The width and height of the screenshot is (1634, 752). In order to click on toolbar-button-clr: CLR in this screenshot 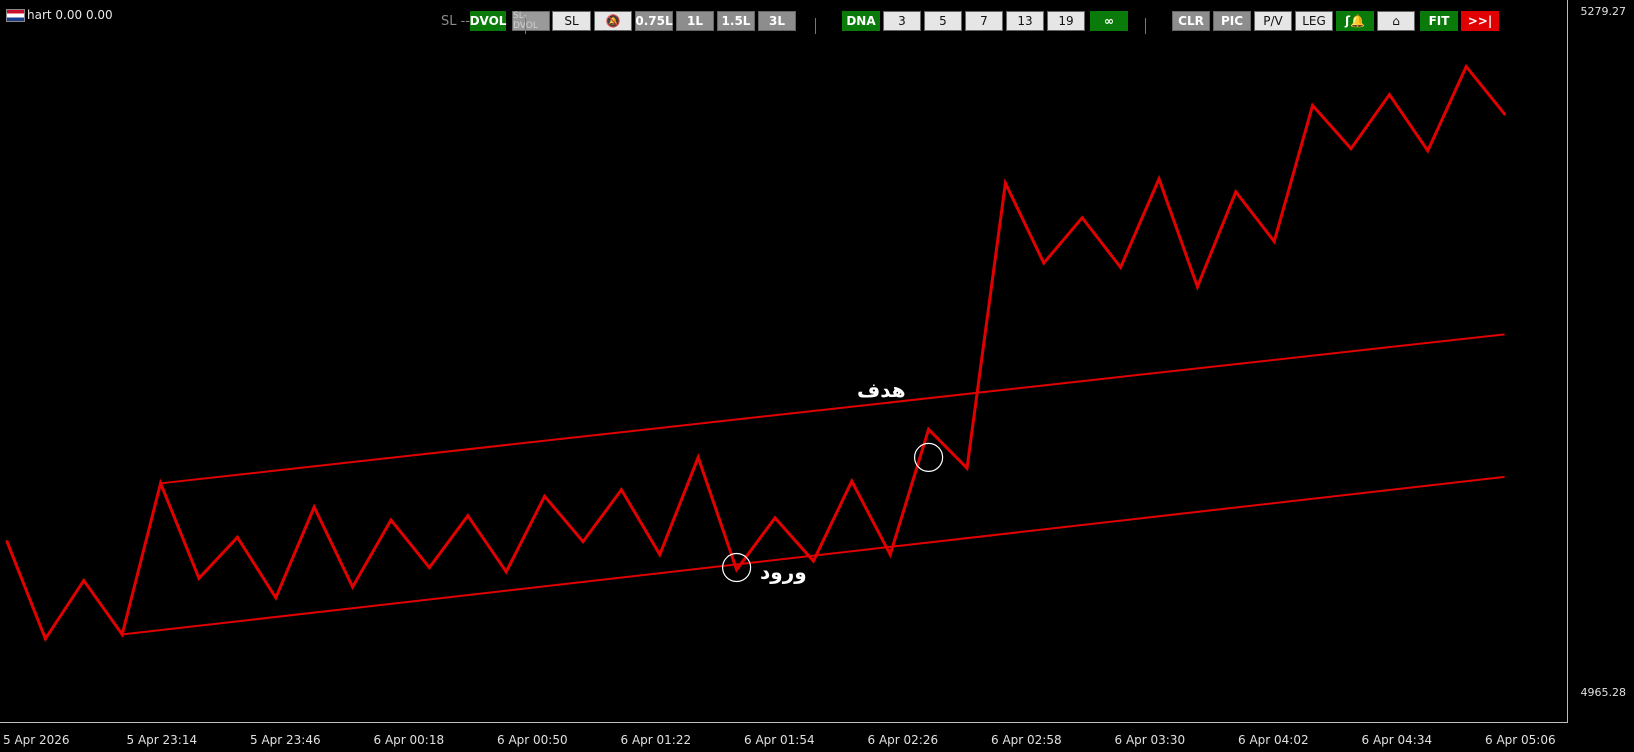, I will do `click(1191, 21)`.